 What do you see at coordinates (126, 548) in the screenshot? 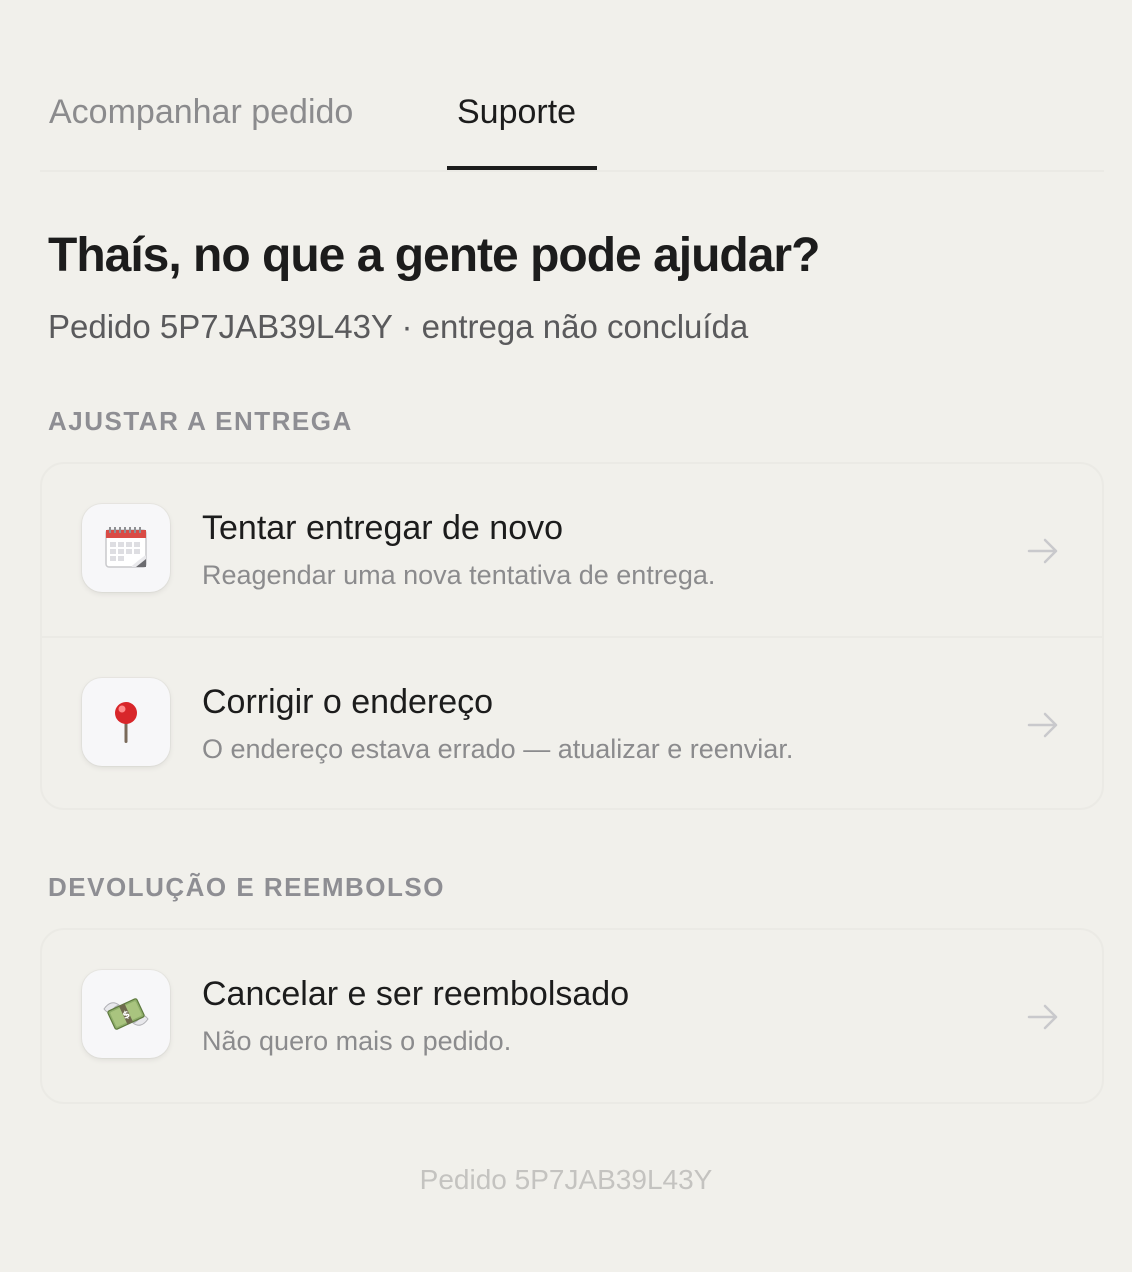
I see `calendar-icon` at bounding box center [126, 548].